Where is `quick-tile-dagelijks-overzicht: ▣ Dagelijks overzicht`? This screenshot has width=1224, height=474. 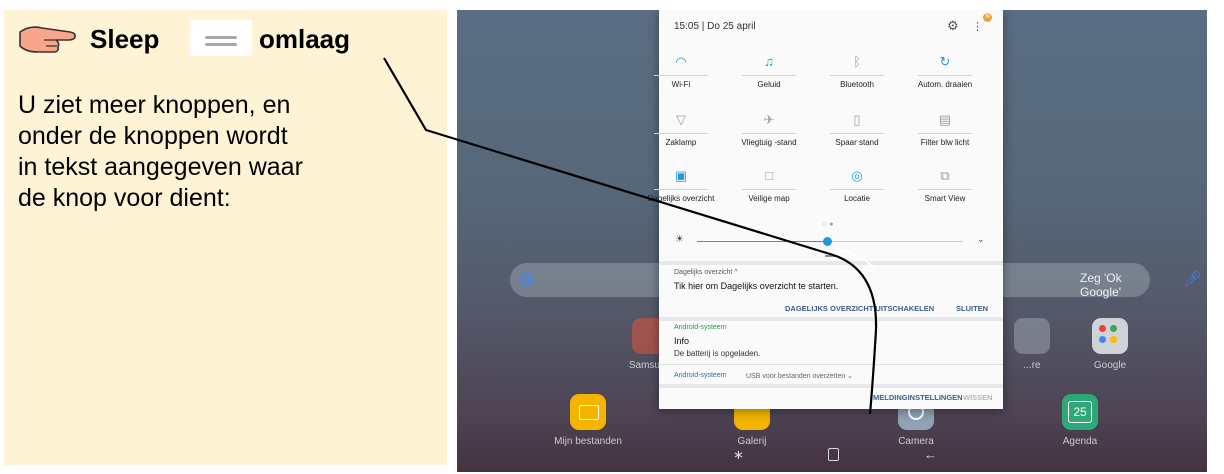 quick-tile-dagelijks-overzicht: ▣ Dagelijks overzicht is located at coordinates (681, 185).